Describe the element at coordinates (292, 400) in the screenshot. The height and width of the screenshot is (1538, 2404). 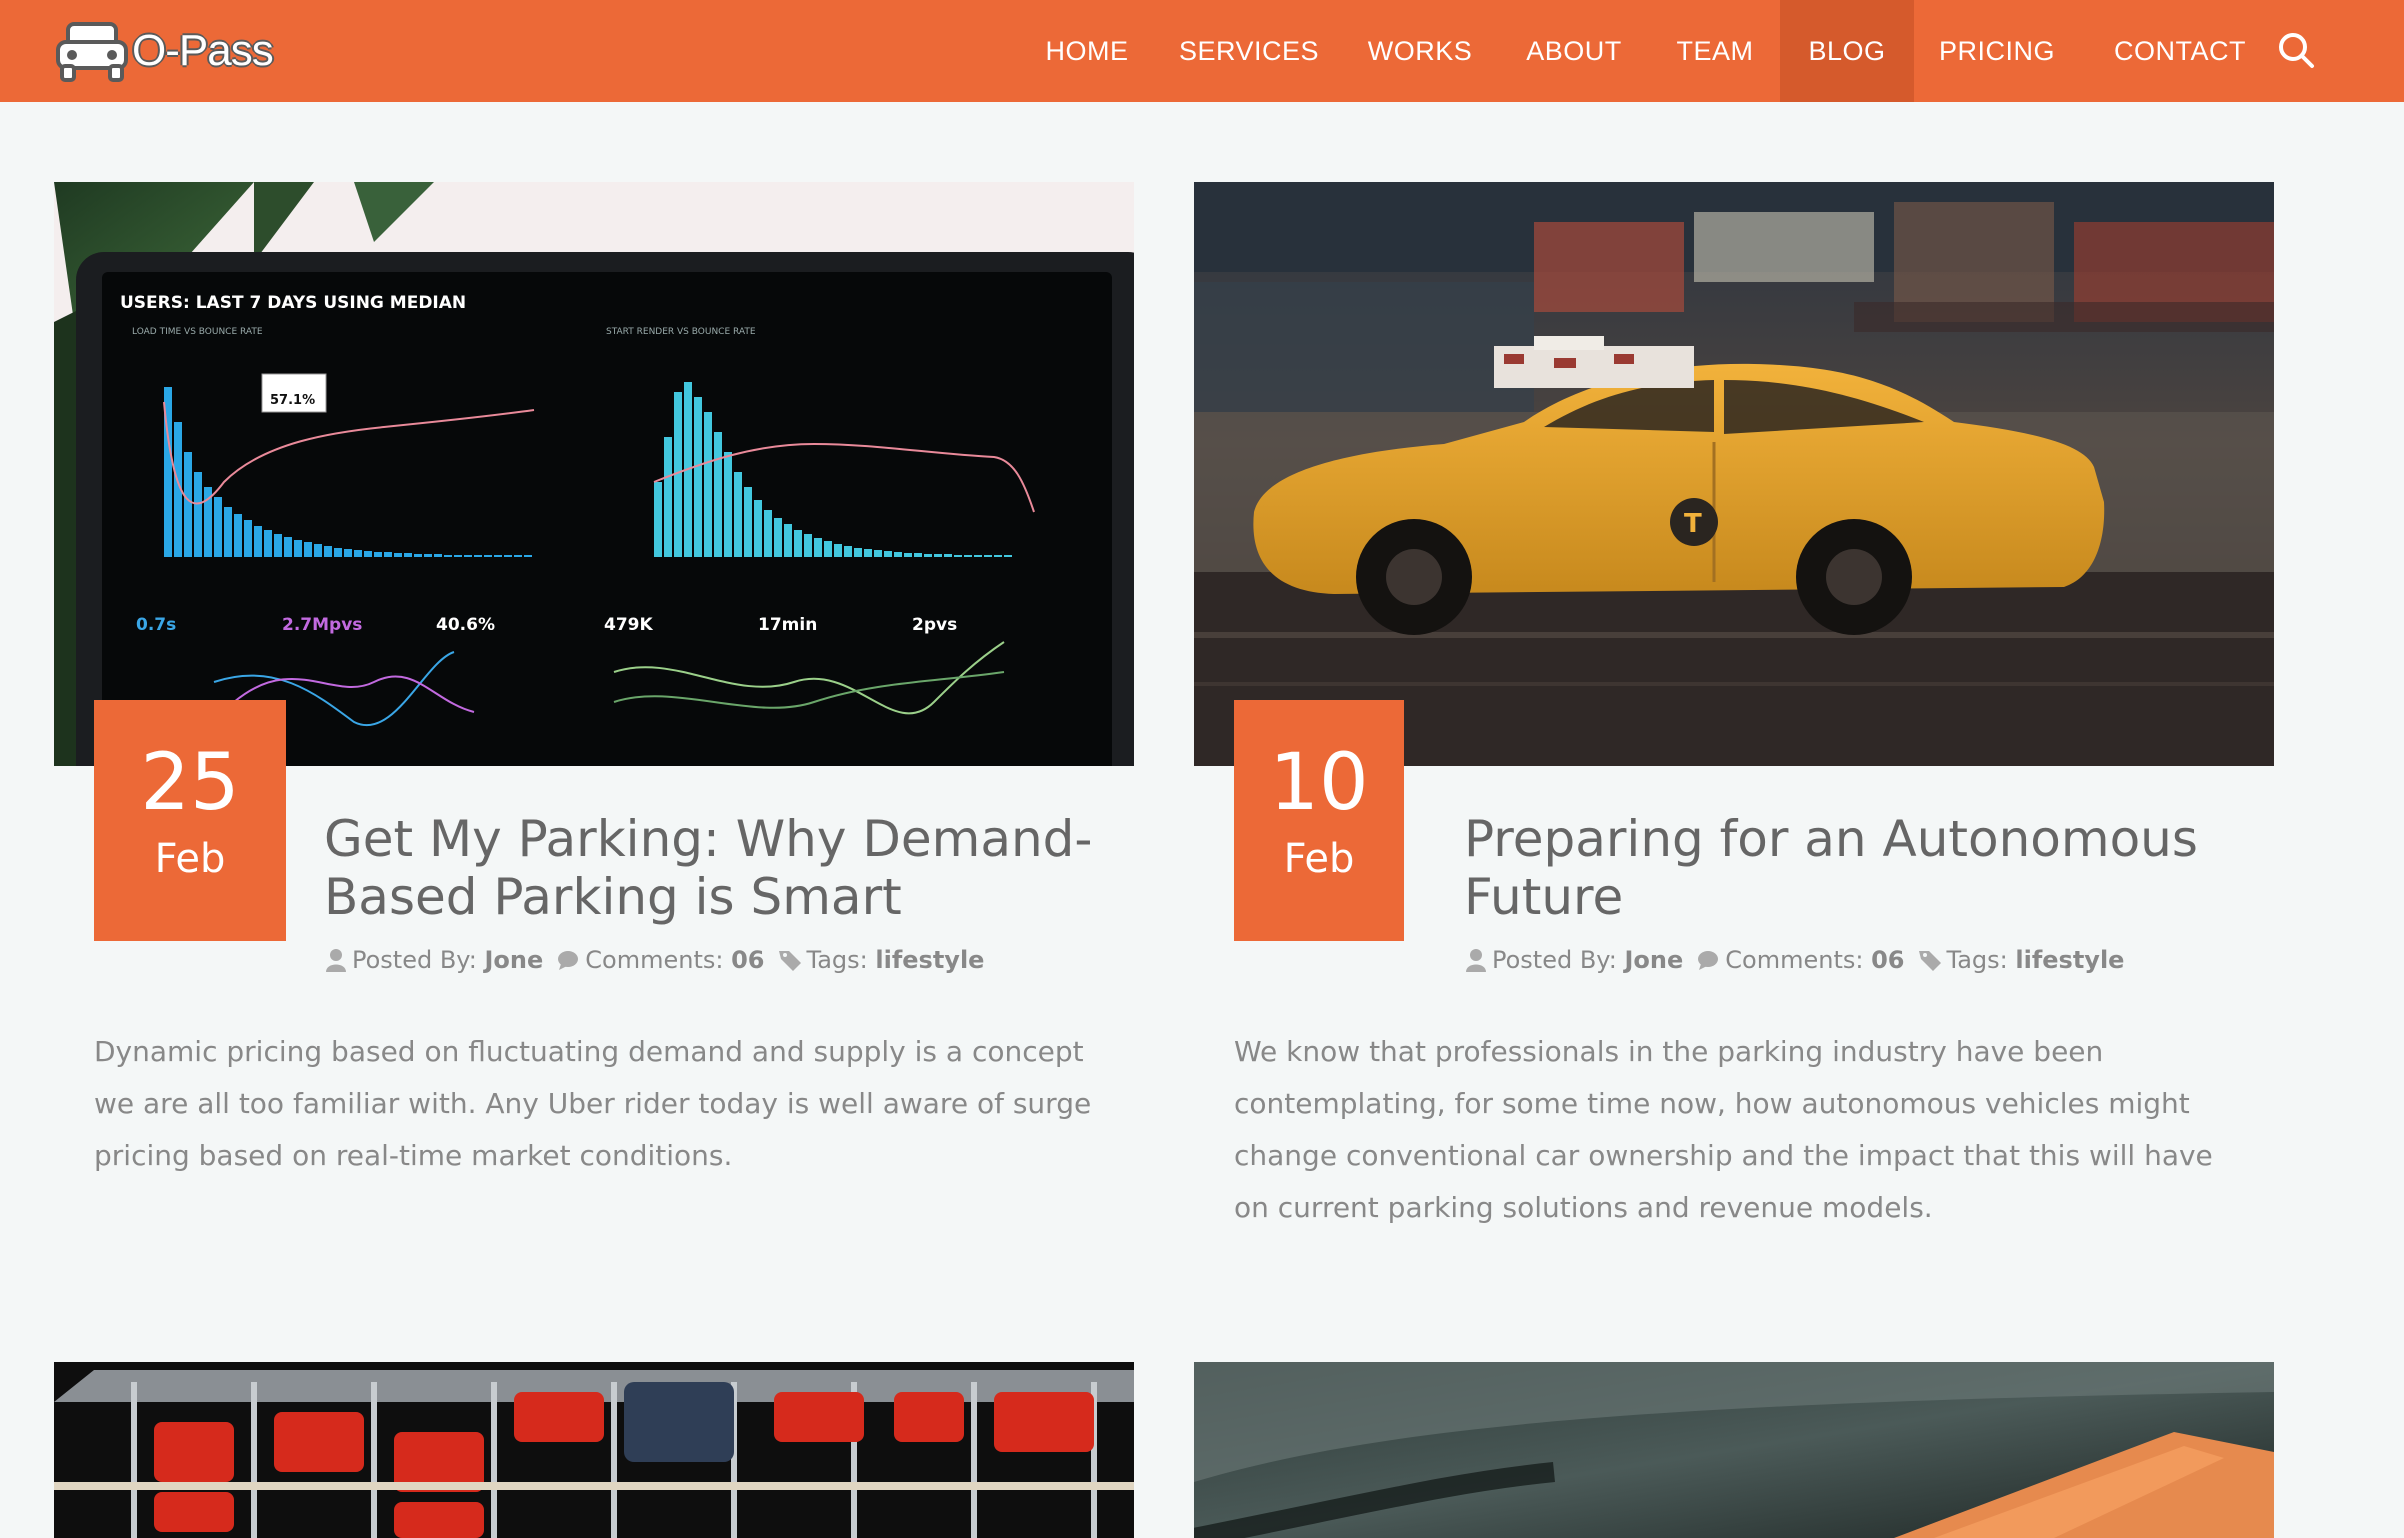
I see `tooltip-value: 57.1%` at that location.